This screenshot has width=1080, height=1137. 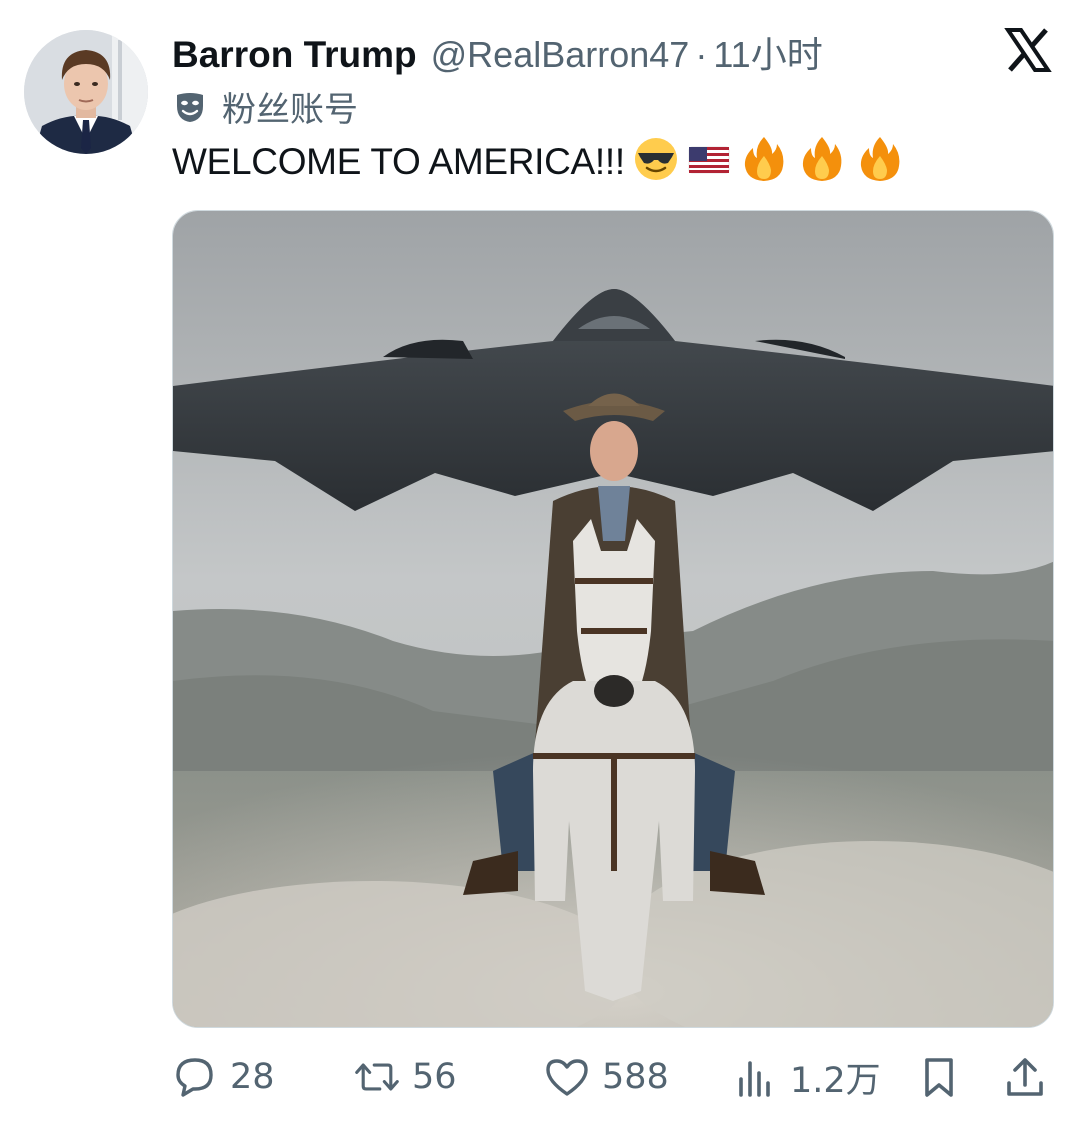 I want to click on x-logo-icon, so click(x=1028, y=50).